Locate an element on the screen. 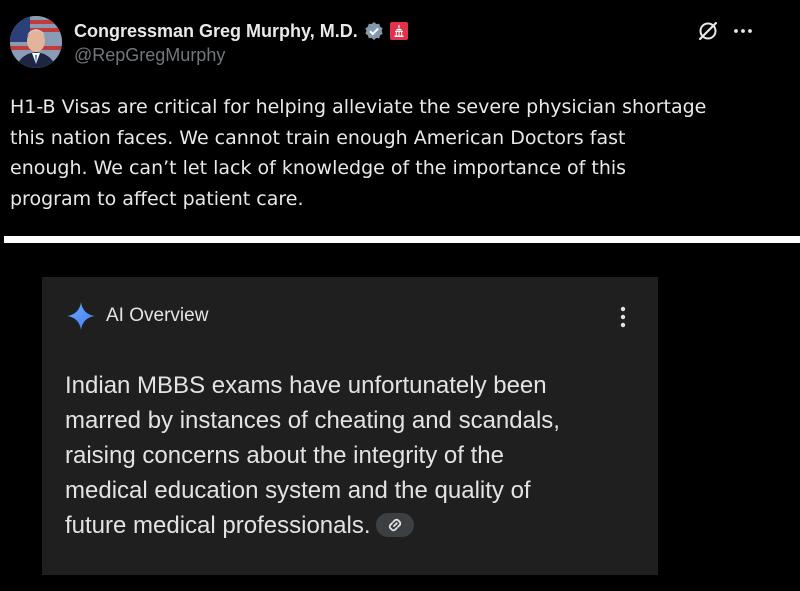 This screenshot has height=591, width=800. ai-overview-title: AI Overview is located at coordinates (157, 315).